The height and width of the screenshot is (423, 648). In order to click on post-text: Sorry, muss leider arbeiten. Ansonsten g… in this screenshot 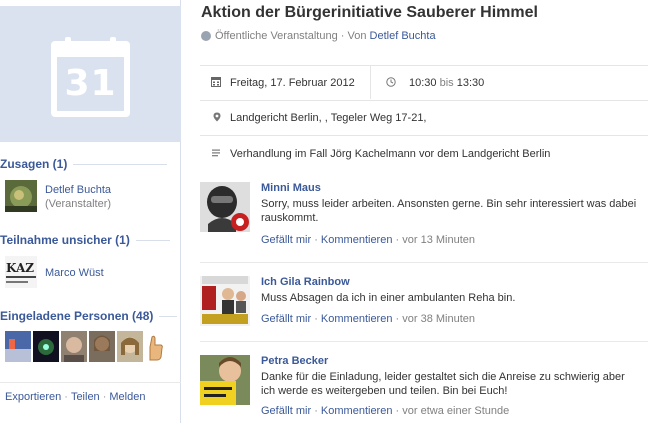, I will do `click(449, 211)`.